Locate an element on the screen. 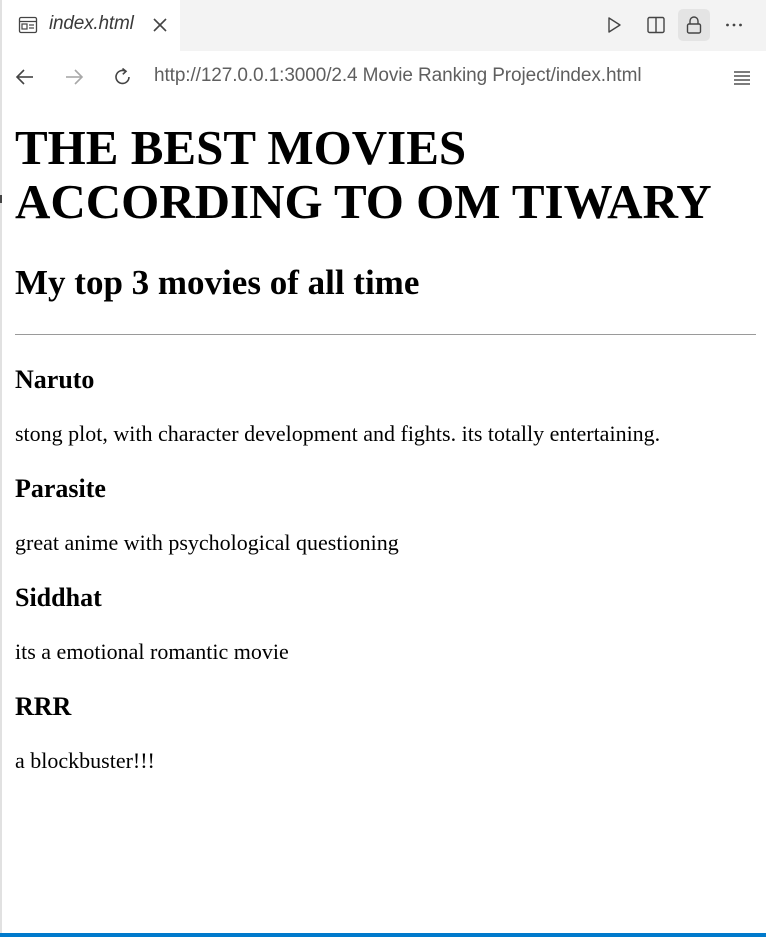  more-actions-button is located at coordinates (734, 25).